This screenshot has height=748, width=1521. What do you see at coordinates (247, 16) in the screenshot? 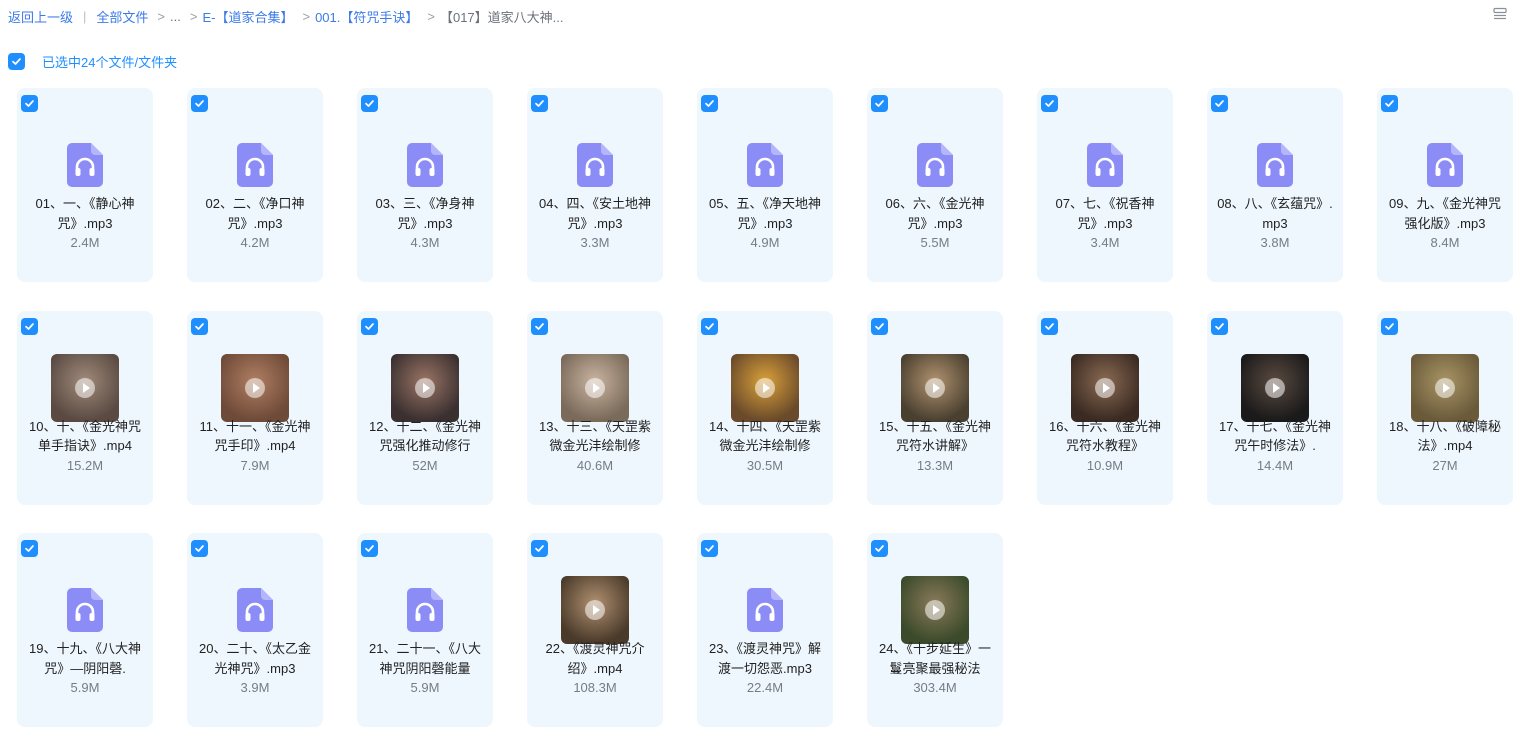
I see `breadcrumb-level1: E-【道家合集】` at bounding box center [247, 16].